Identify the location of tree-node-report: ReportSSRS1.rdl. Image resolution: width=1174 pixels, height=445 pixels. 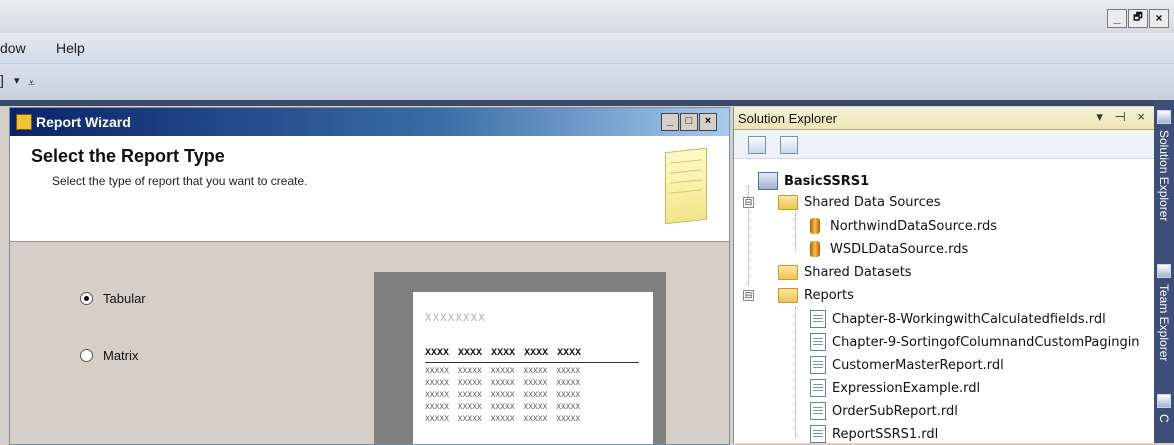
(874, 434).